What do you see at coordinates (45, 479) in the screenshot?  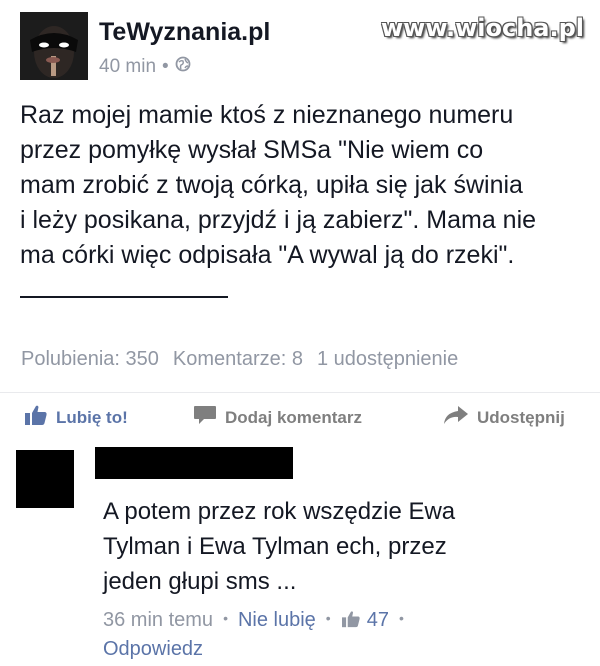 I see `commenter-avatar-redacted` at bounding box center [45, 479].